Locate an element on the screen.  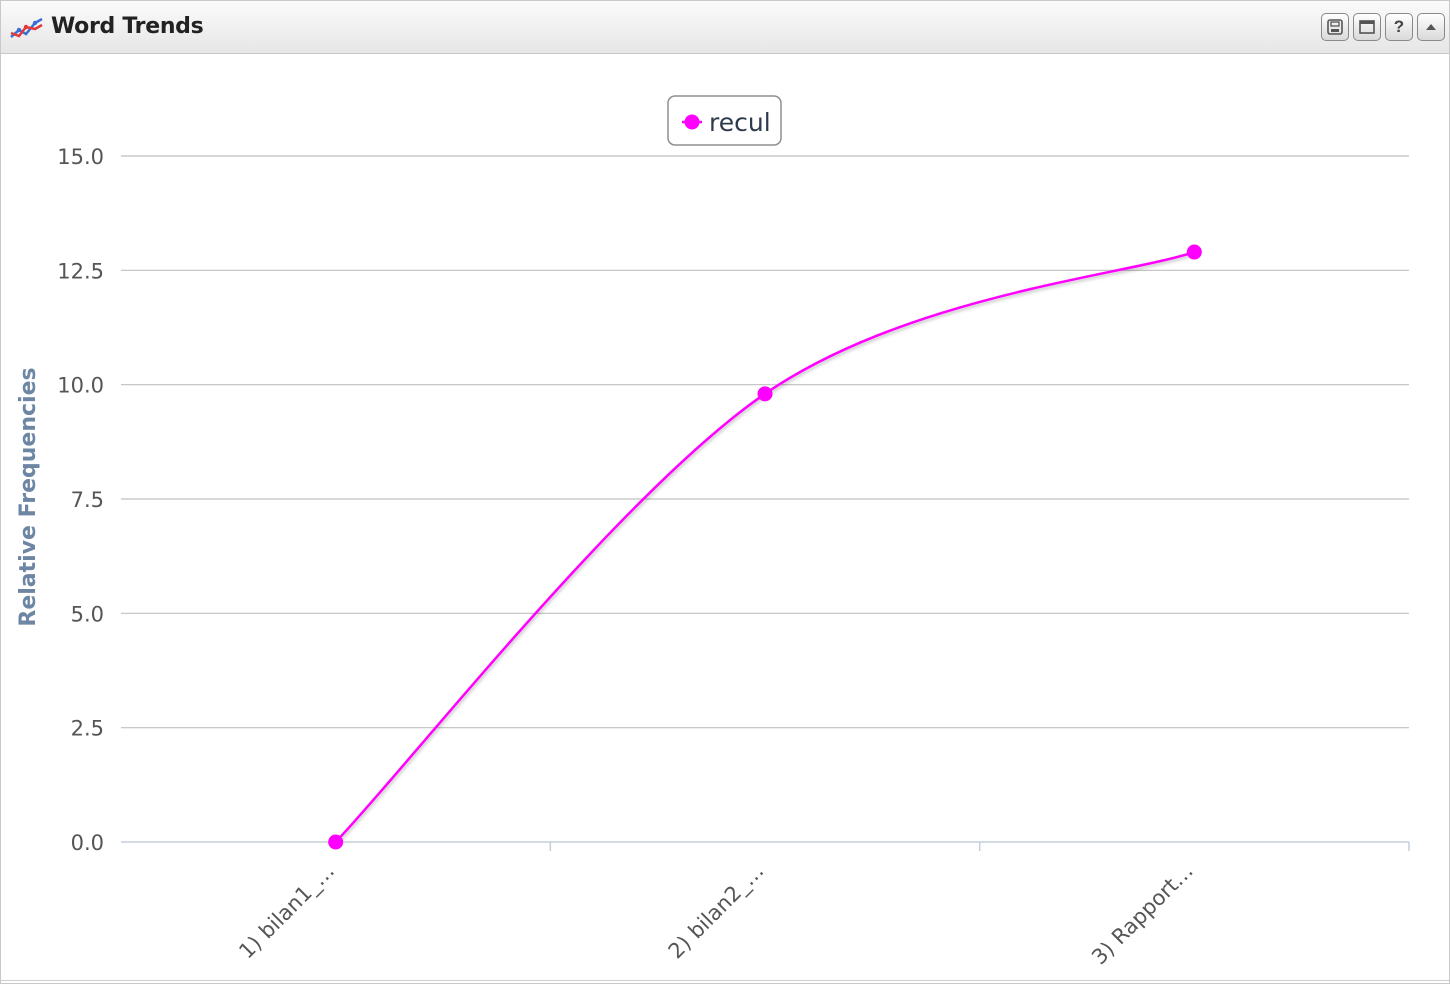
y-tick-label: 12.5 is located at coordinates (80, 271).